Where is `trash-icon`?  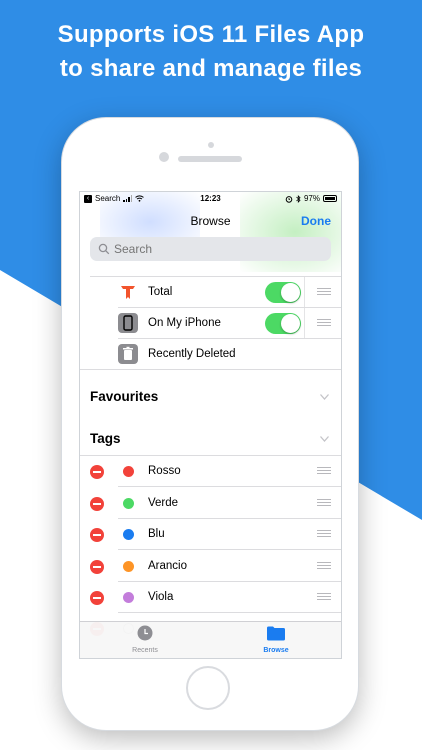 trash-icon is located at coordinates (128, 354).